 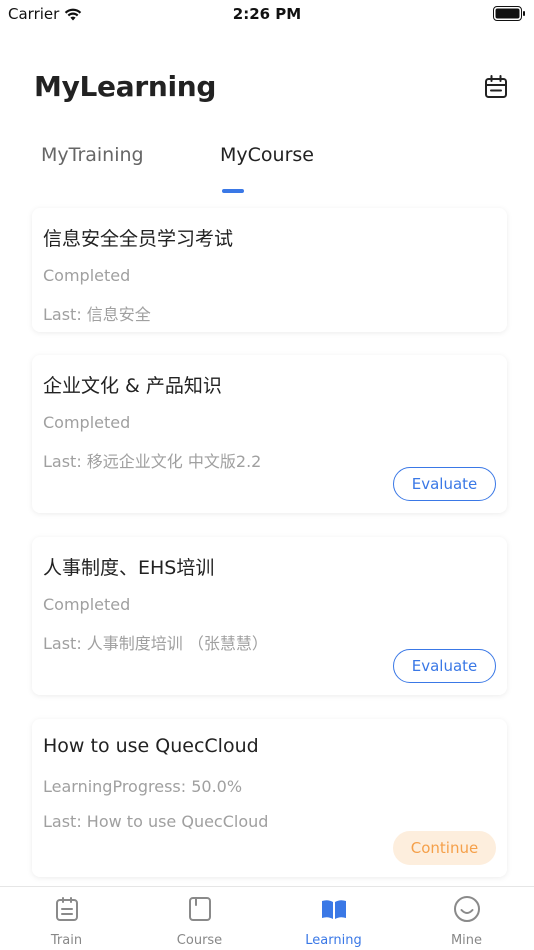 What do you see at coordinates (152, 461) in the screenshot?
I see `course-last-lesson: Last: 移远企业文化 中文版2.2` at bounding box center [152, 461].